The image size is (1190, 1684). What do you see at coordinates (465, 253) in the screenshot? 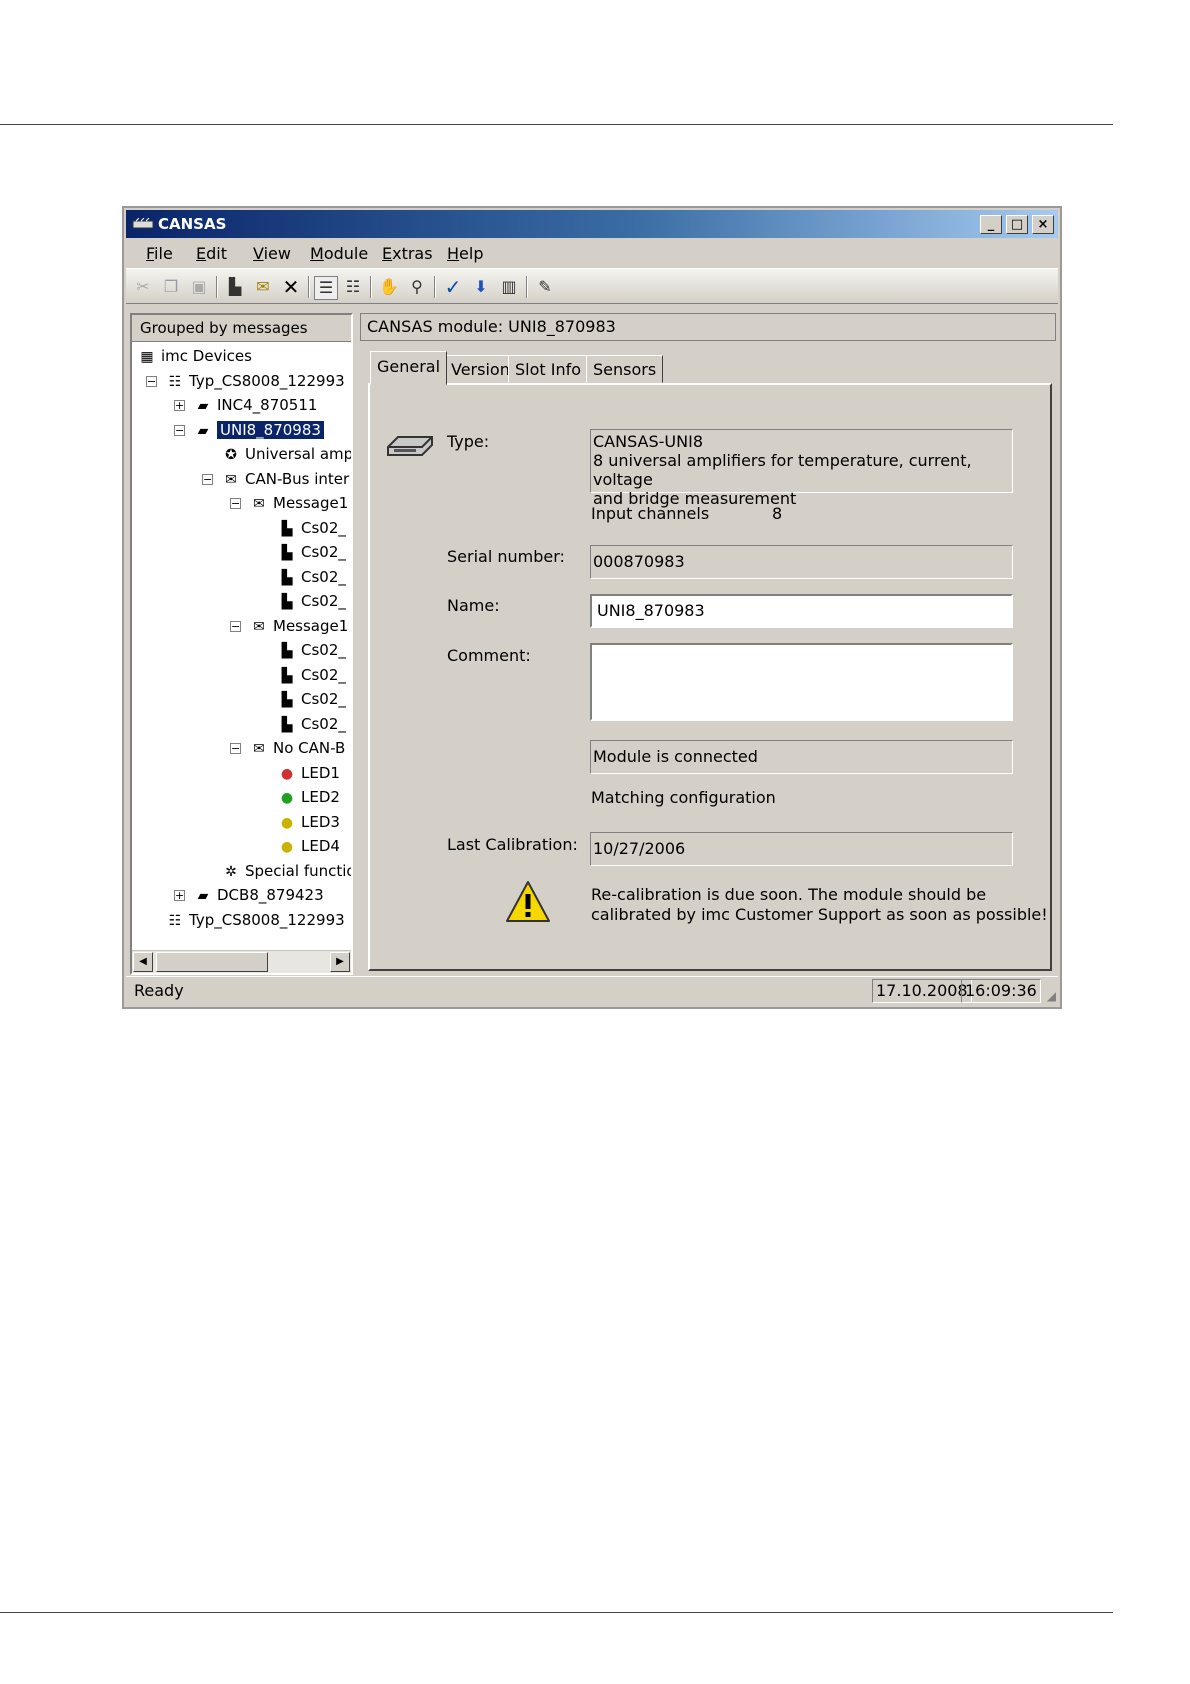
I see `menu-help: Help` at bounding box center [465, 253].